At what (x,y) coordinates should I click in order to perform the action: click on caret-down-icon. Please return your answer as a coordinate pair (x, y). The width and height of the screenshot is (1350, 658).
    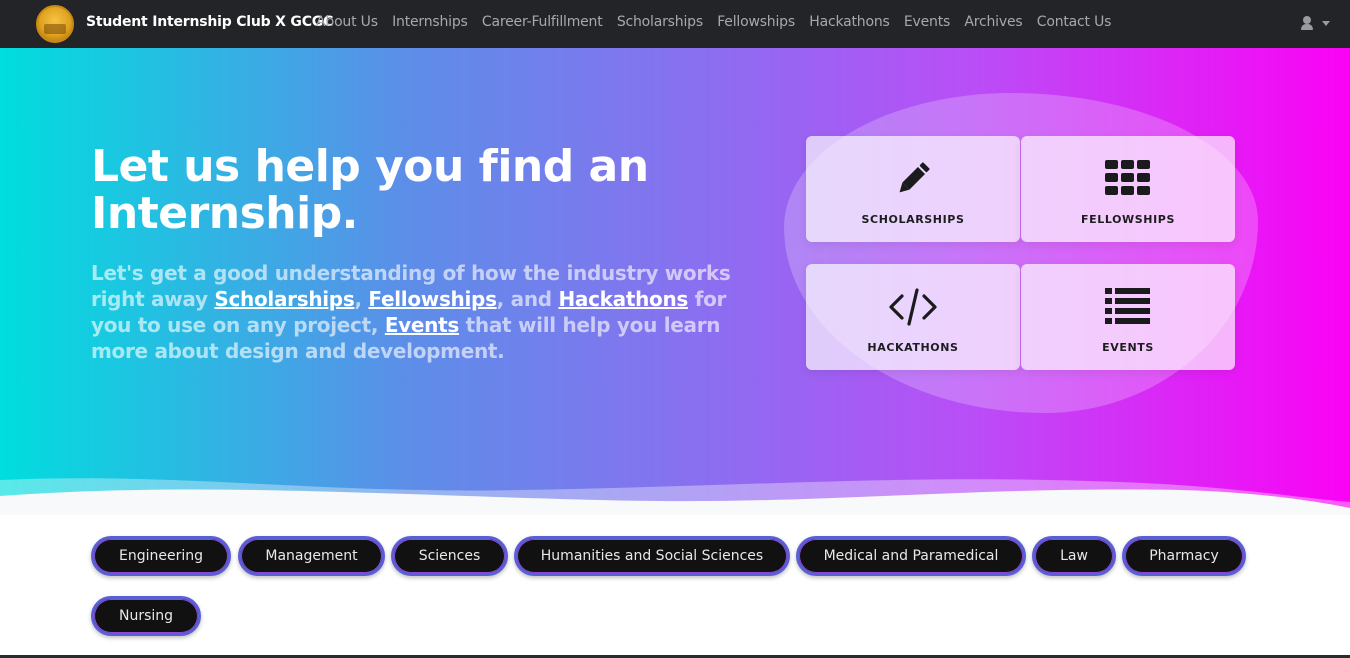
    Looking at the image, I should click on (1326, 23).